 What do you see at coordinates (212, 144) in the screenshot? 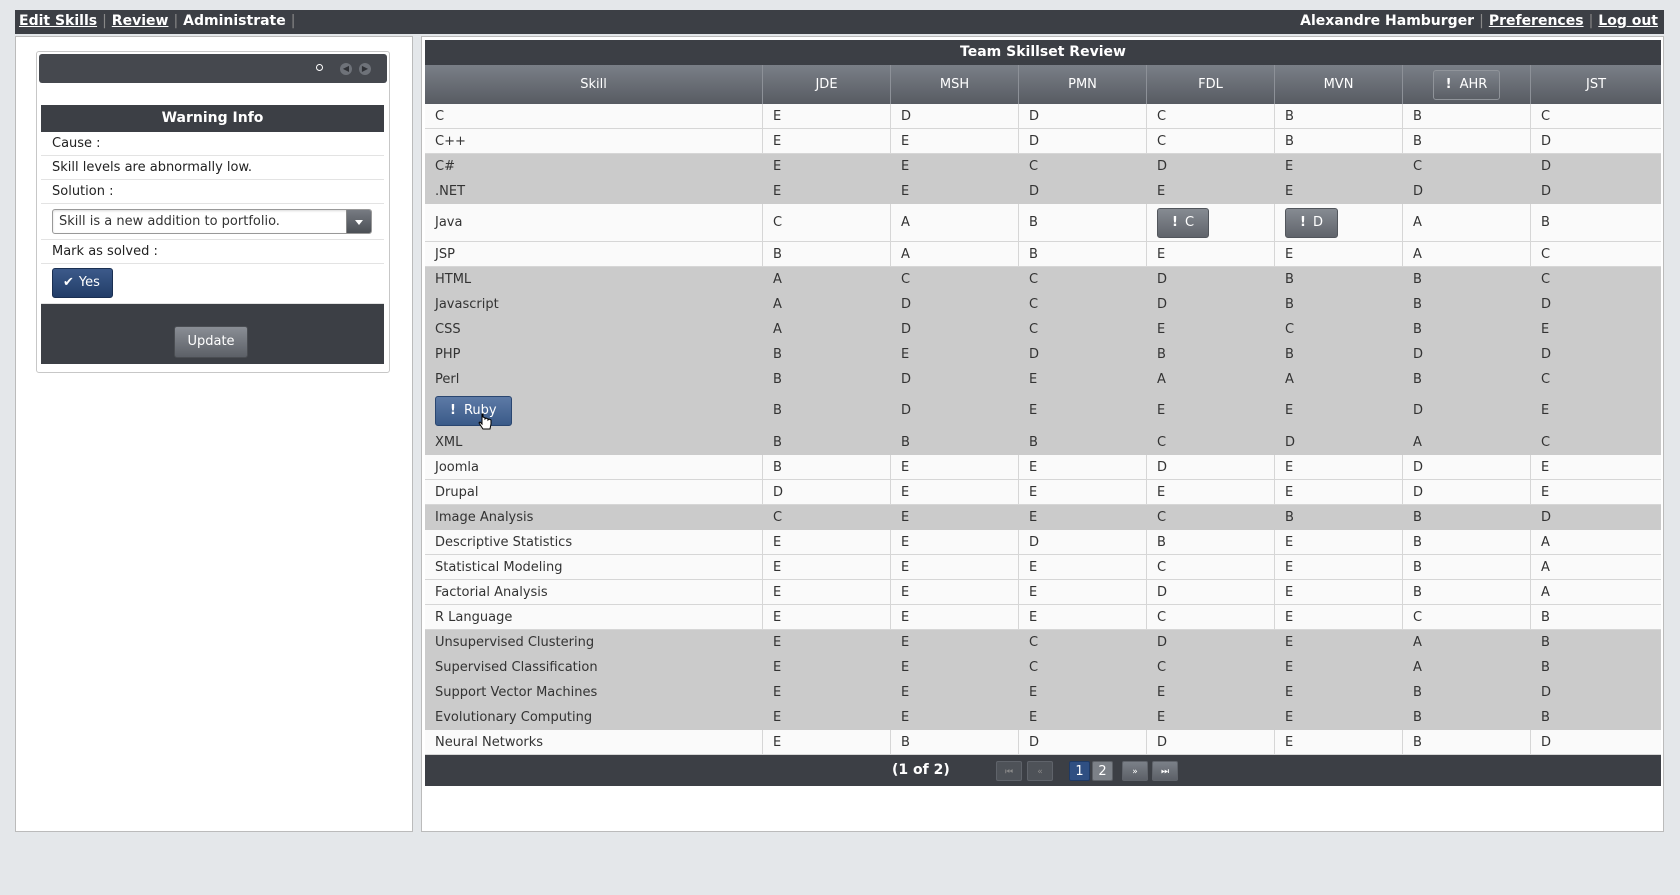
I see `cause-label: Cause :` at bounding box center [212, 144].